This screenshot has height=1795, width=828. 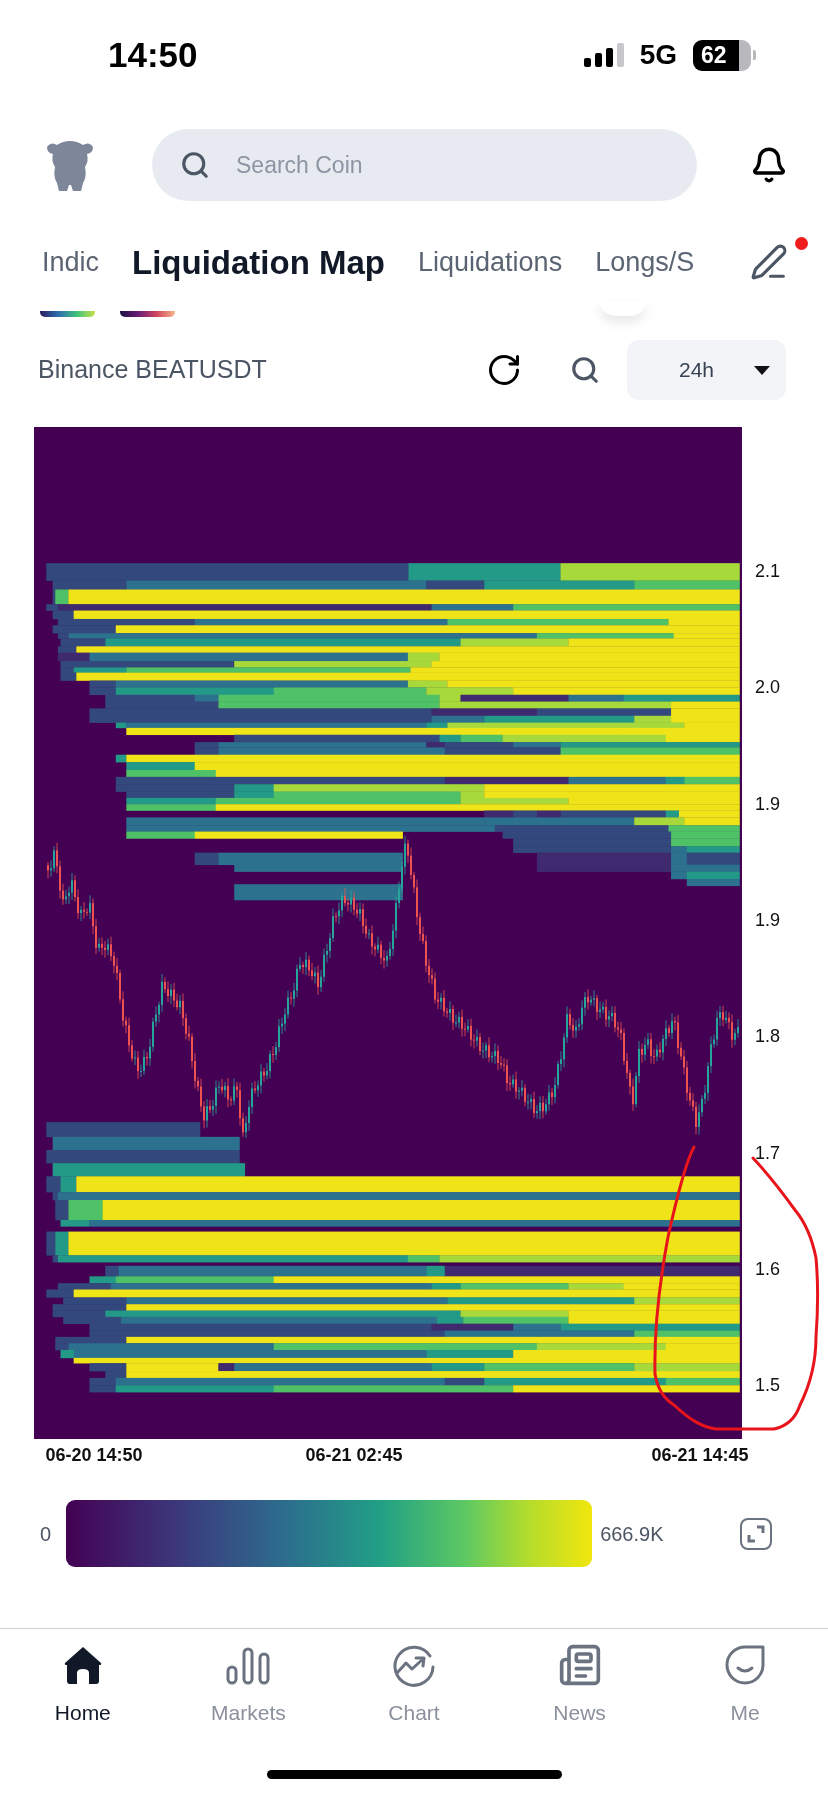 What do you see at coordinates (768, 1269) in the screenshot?
I see `y-axis-label: 1.6` at bounding box center [768, 1269].